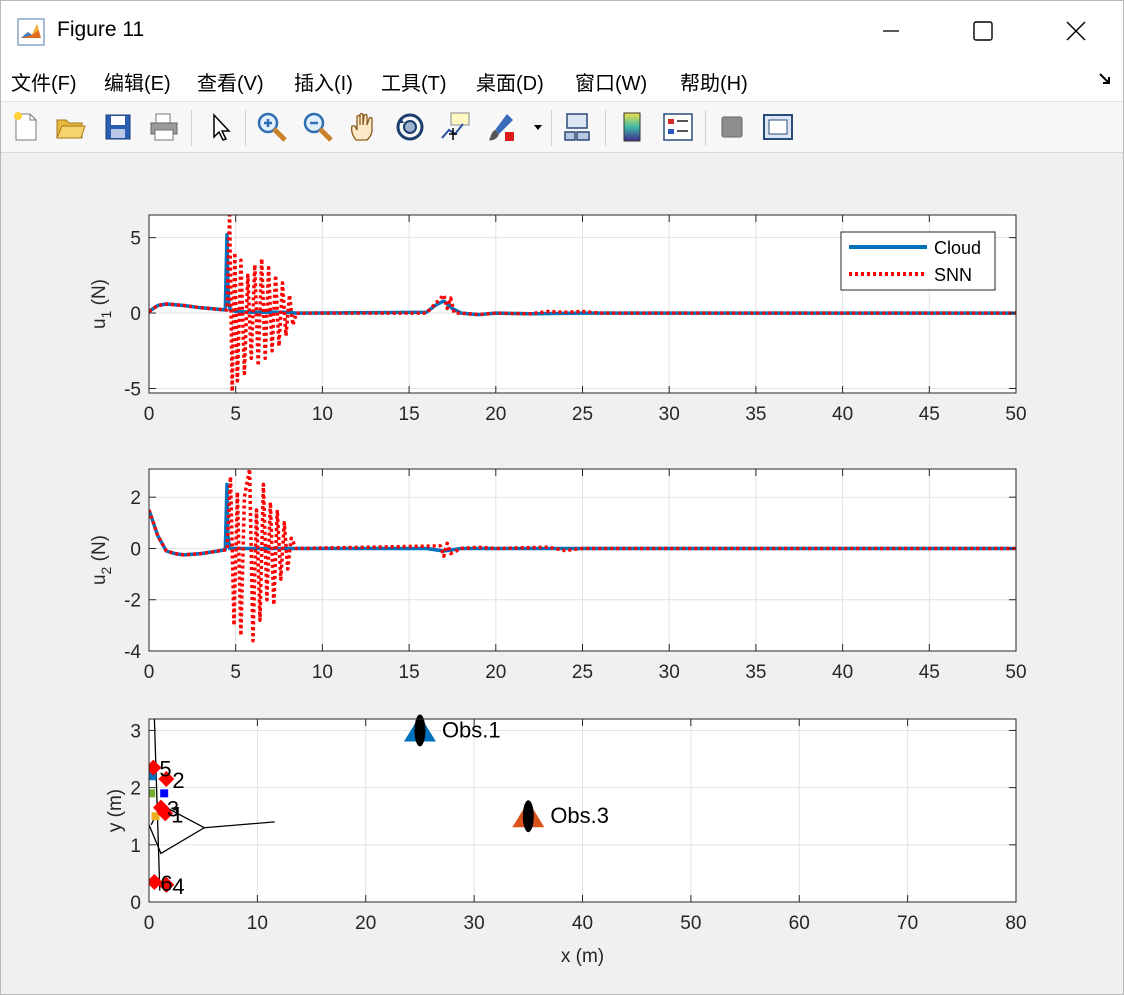 The height and width of the screenshot is (995, 1124). I want to click on x-tick-label: 70, so click(907, 923).